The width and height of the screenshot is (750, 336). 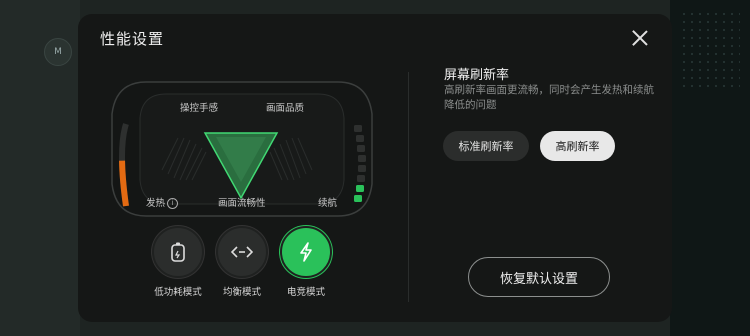 I want to click on mode-label: 均衡模式, so click(x=241, y=292).